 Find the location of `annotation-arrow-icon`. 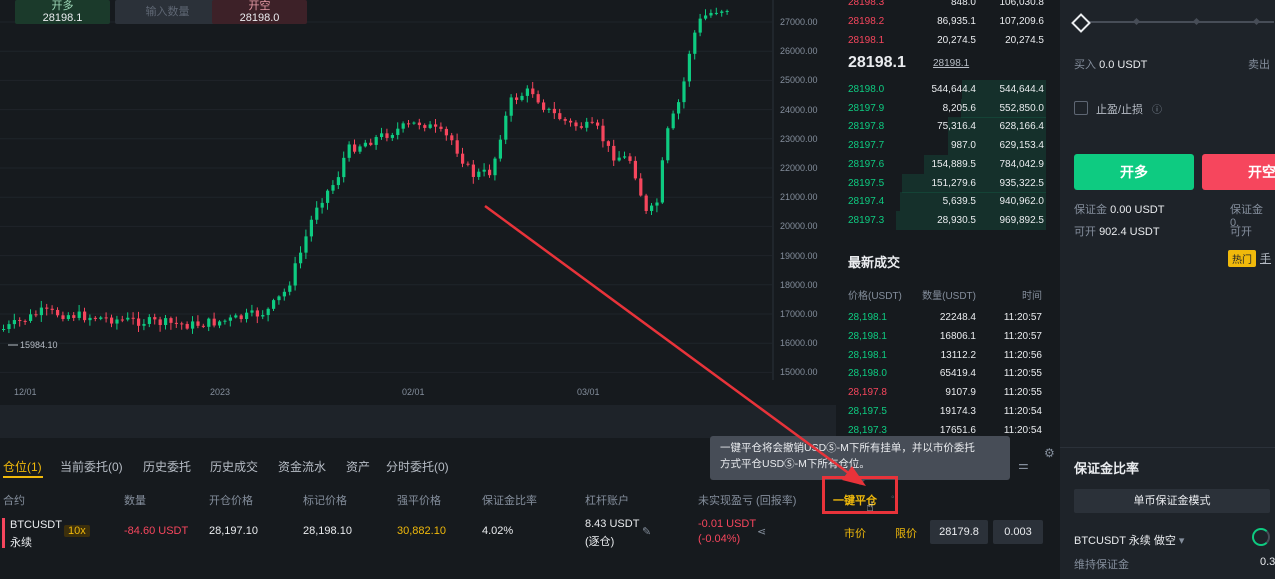

annotation-arrow-icon is located at coordinates (675, 345).